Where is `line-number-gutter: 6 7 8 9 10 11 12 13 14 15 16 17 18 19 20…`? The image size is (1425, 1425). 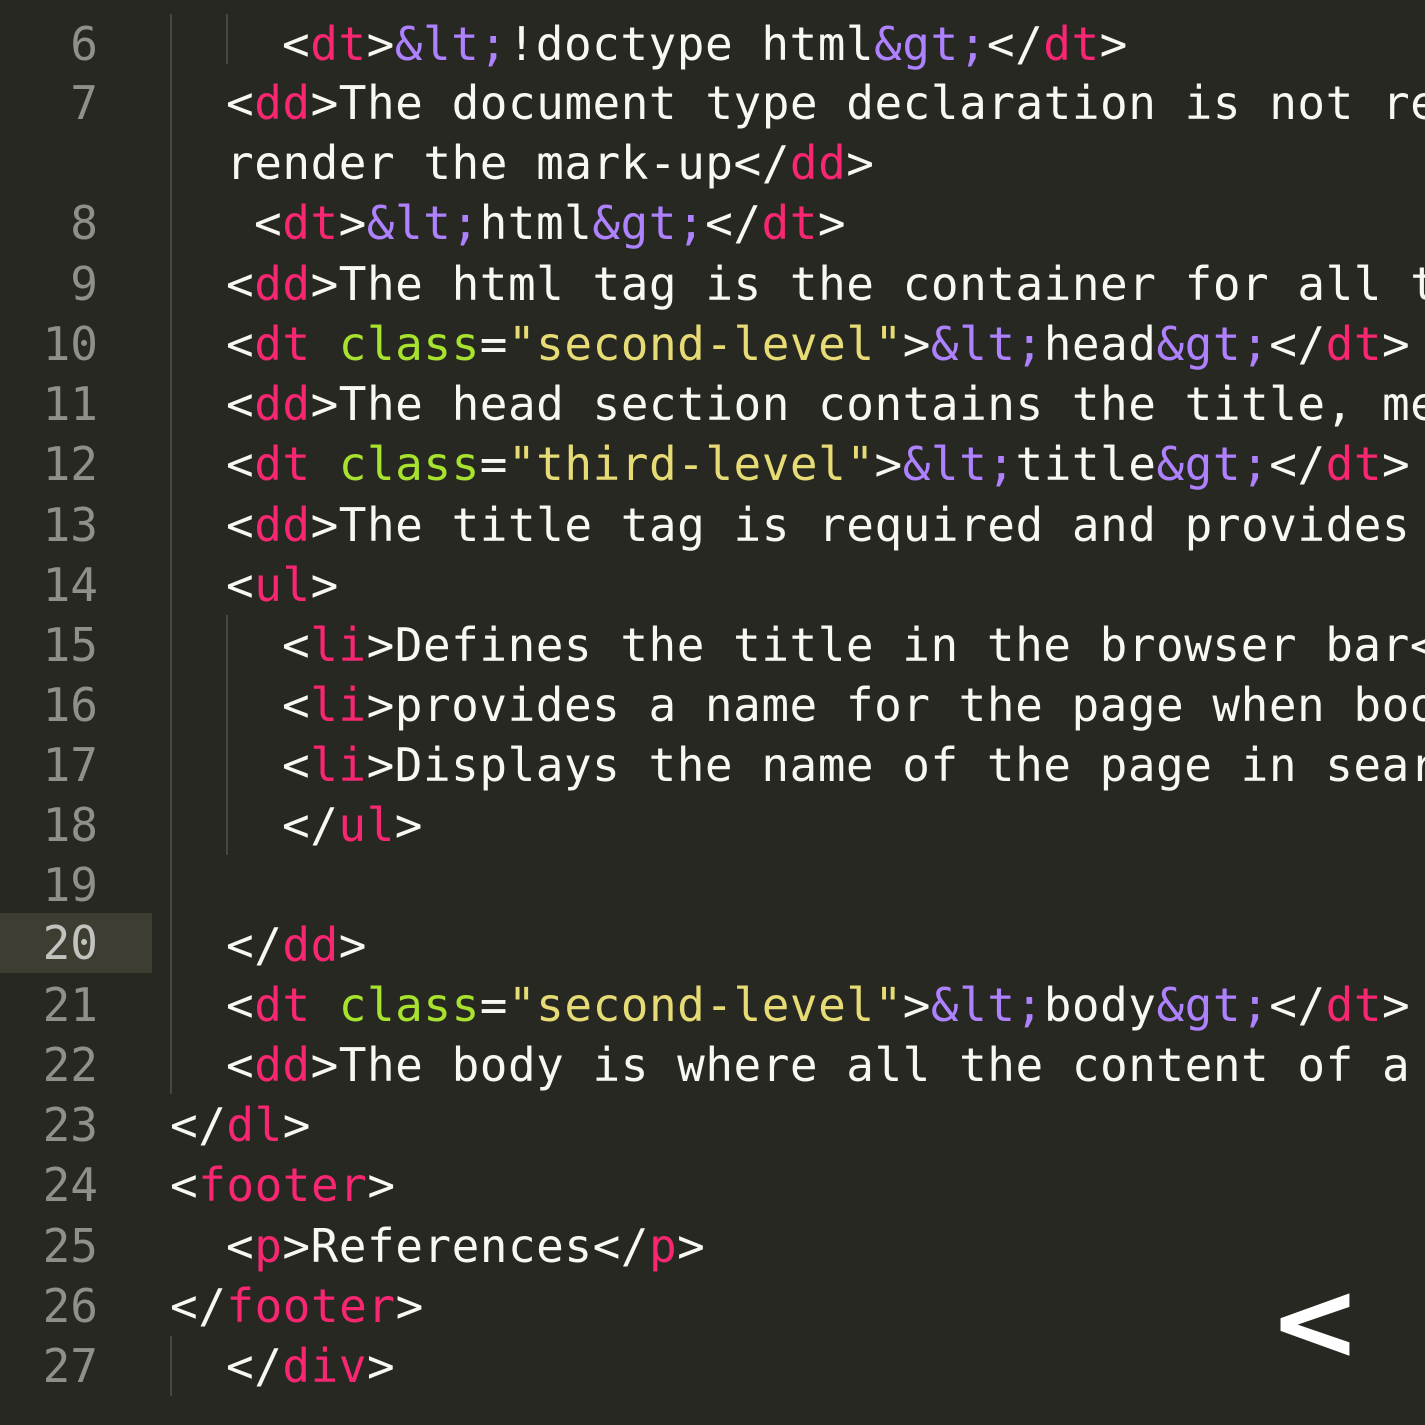 line-number-gutter: 6 7 8 9 10 11 12 13 14 15 16 17 18 19 20… is located at coordinates (76, 712).